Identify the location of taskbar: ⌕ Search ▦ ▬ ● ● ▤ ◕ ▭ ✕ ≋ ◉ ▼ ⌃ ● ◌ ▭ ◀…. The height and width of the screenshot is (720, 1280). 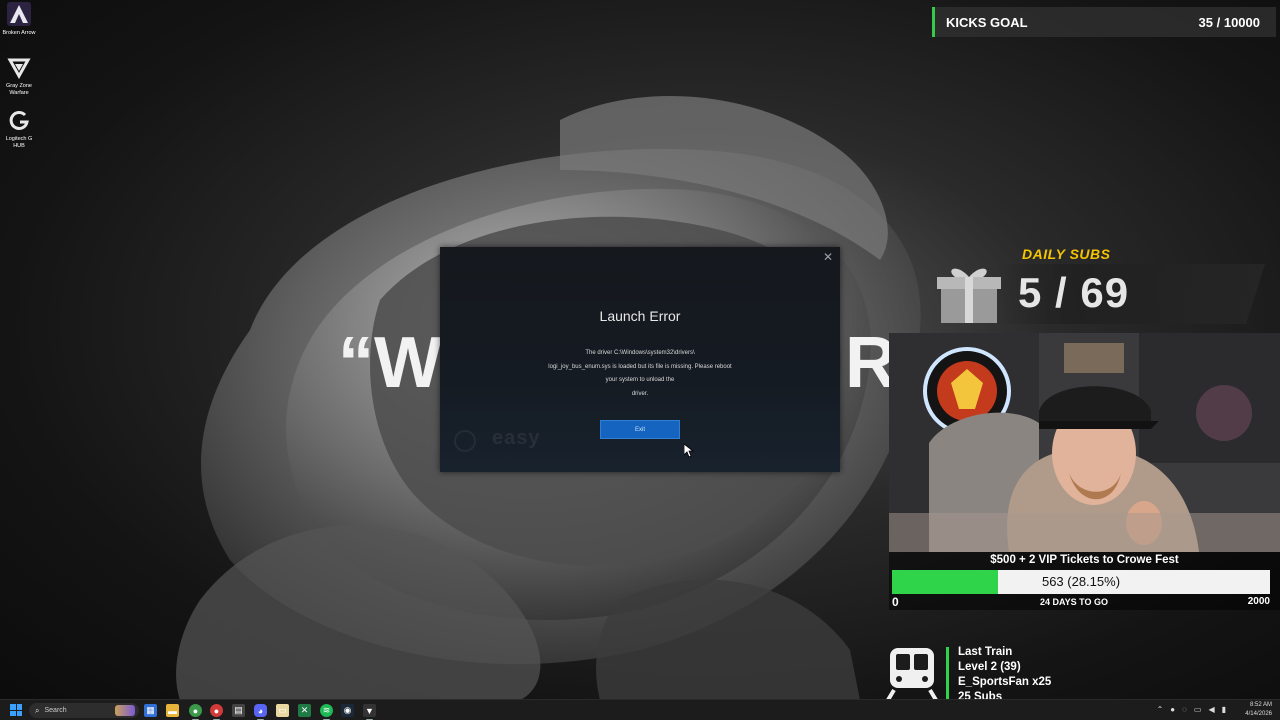
(640, 709).